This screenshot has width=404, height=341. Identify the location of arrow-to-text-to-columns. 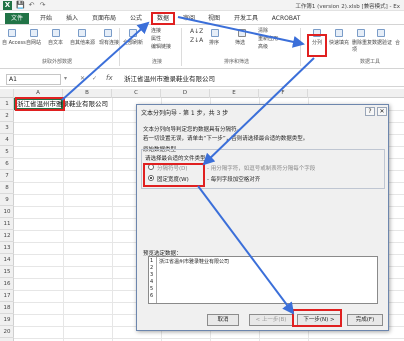
(241, 32).